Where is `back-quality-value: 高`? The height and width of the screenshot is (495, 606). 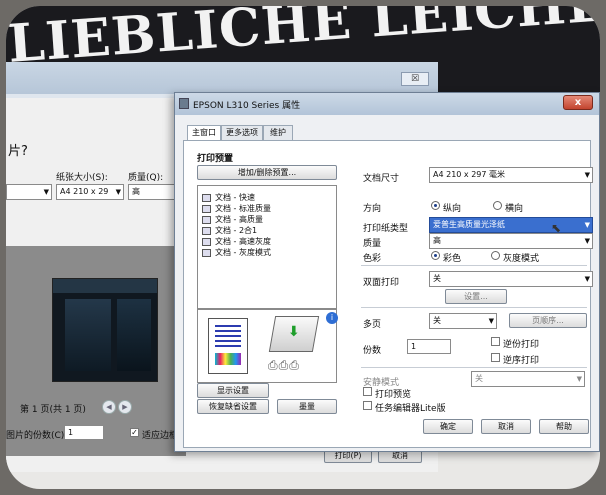
back-quality-value: 高 is located at coordinates (136, 191).